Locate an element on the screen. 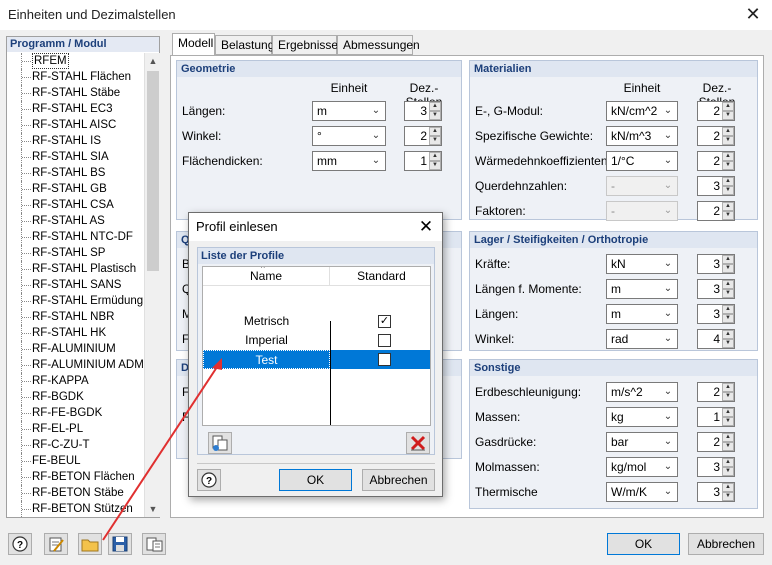  standard-checkbox: ✓ is located at coordinates (384, 321).